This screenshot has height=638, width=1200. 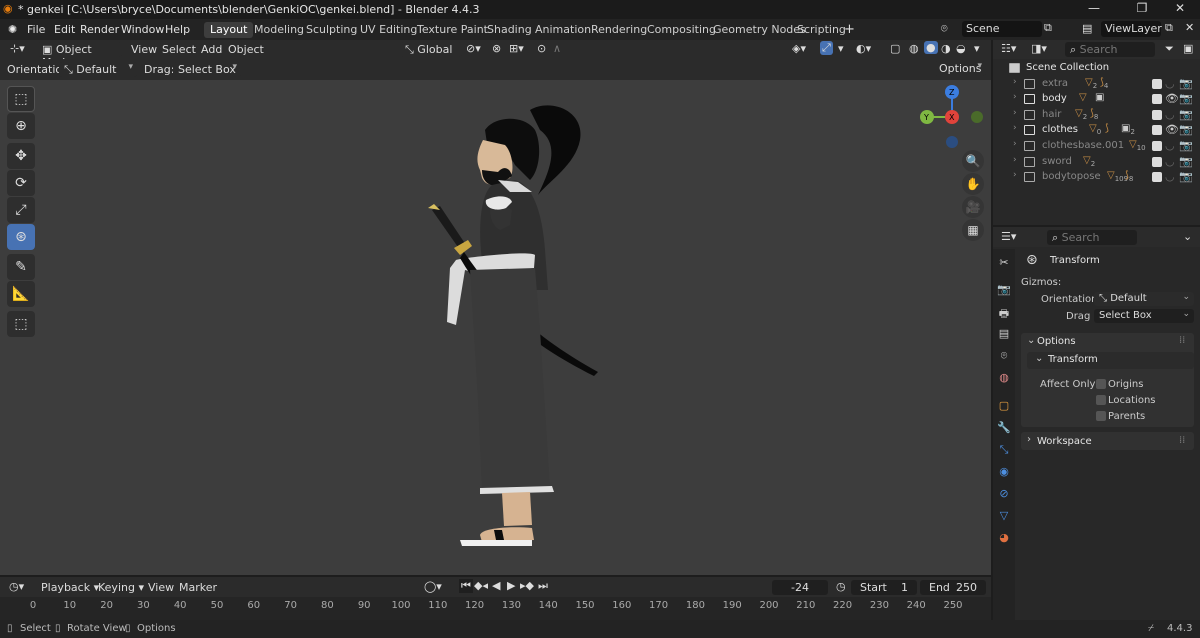 I want to click on menu-add: Add, so click(x=211, y=49).